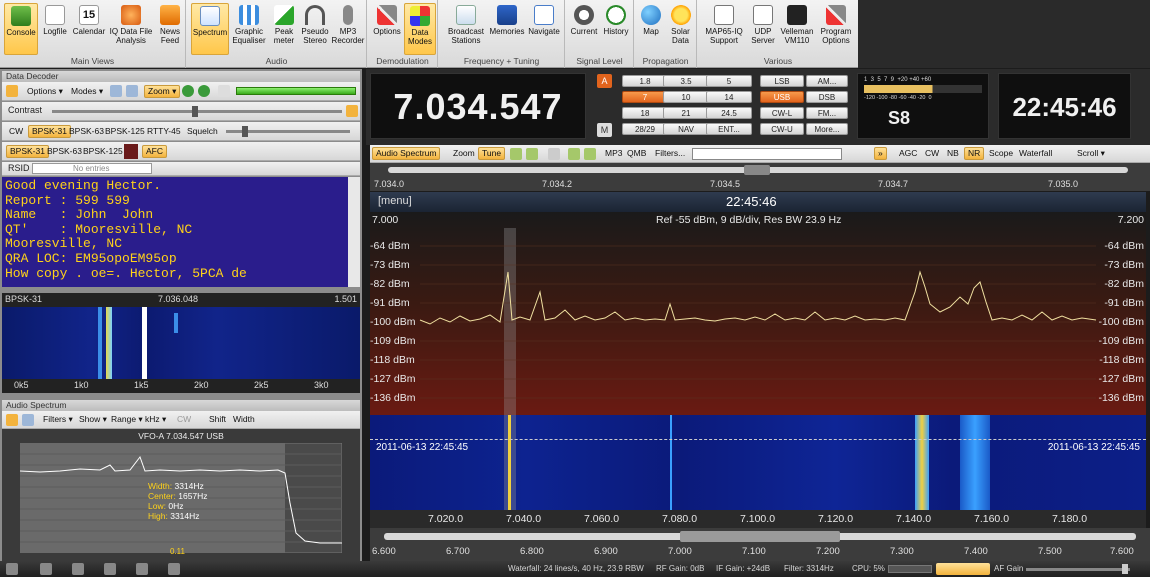 The image size is (1150, 577). Describe the element at coordinates (27, 151) in the screenshot. I see `subtab-bpsk-31: BPSK-31` at that location.